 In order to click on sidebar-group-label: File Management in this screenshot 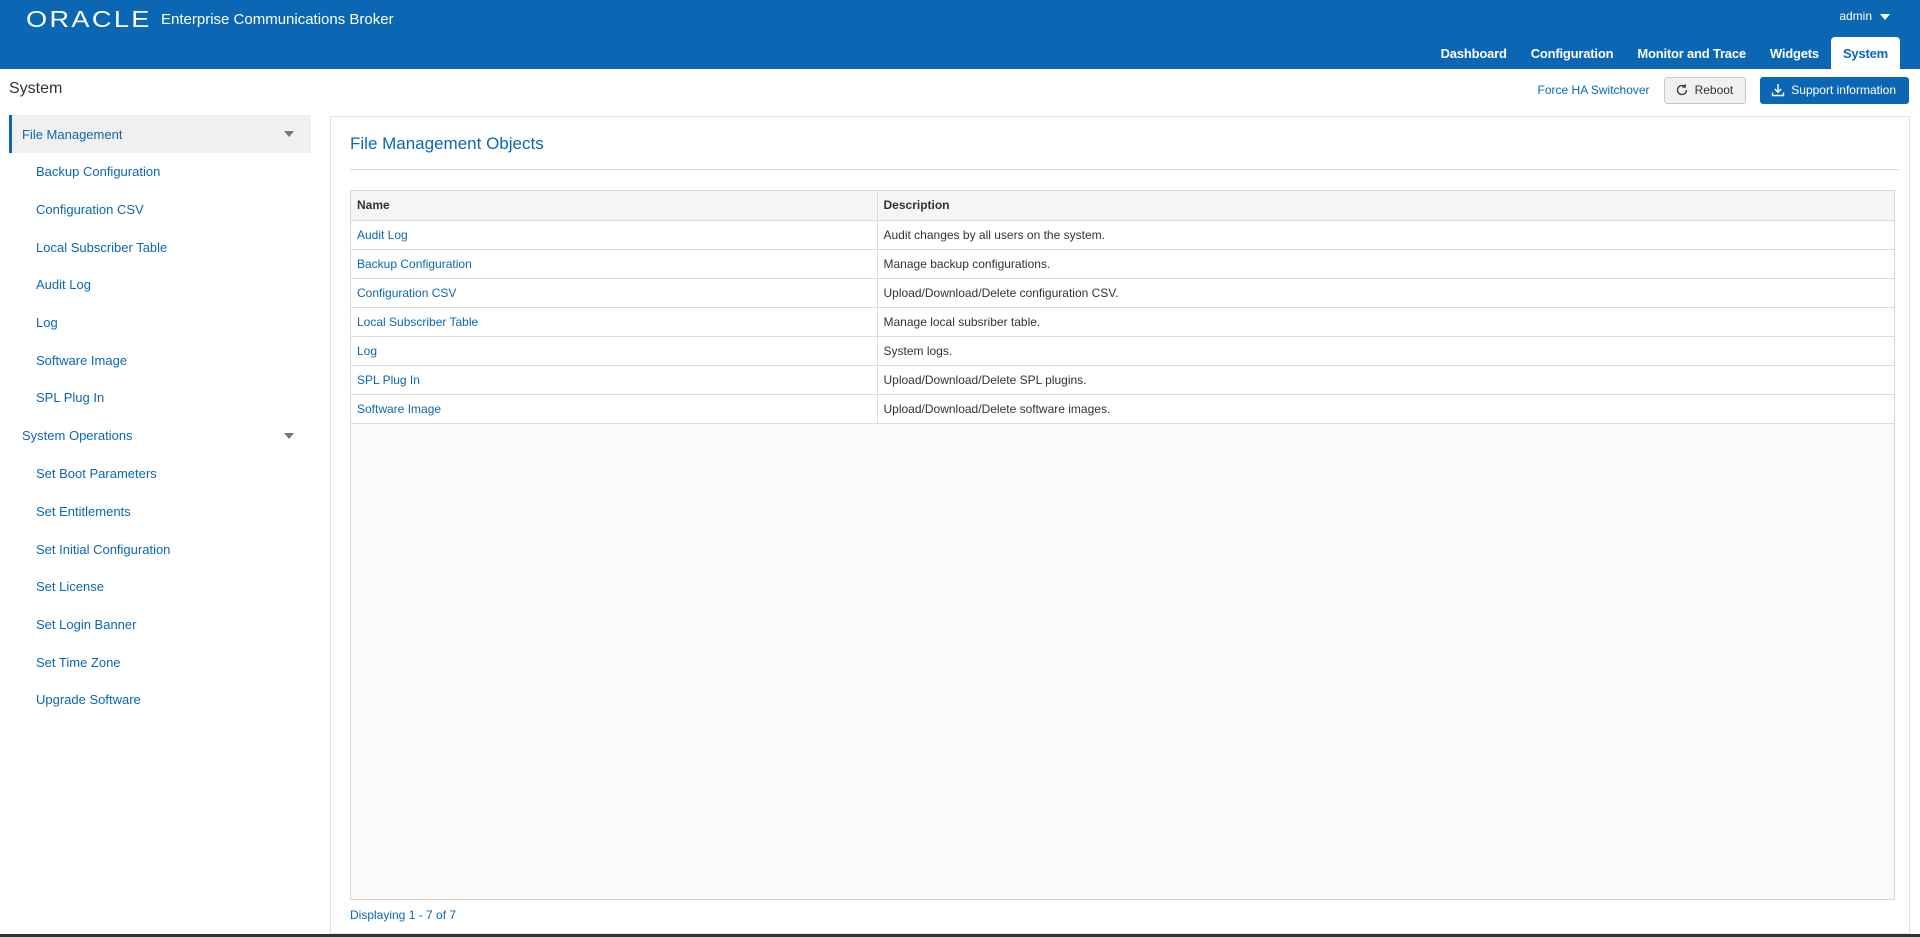, I will do `click(72, 134)`.